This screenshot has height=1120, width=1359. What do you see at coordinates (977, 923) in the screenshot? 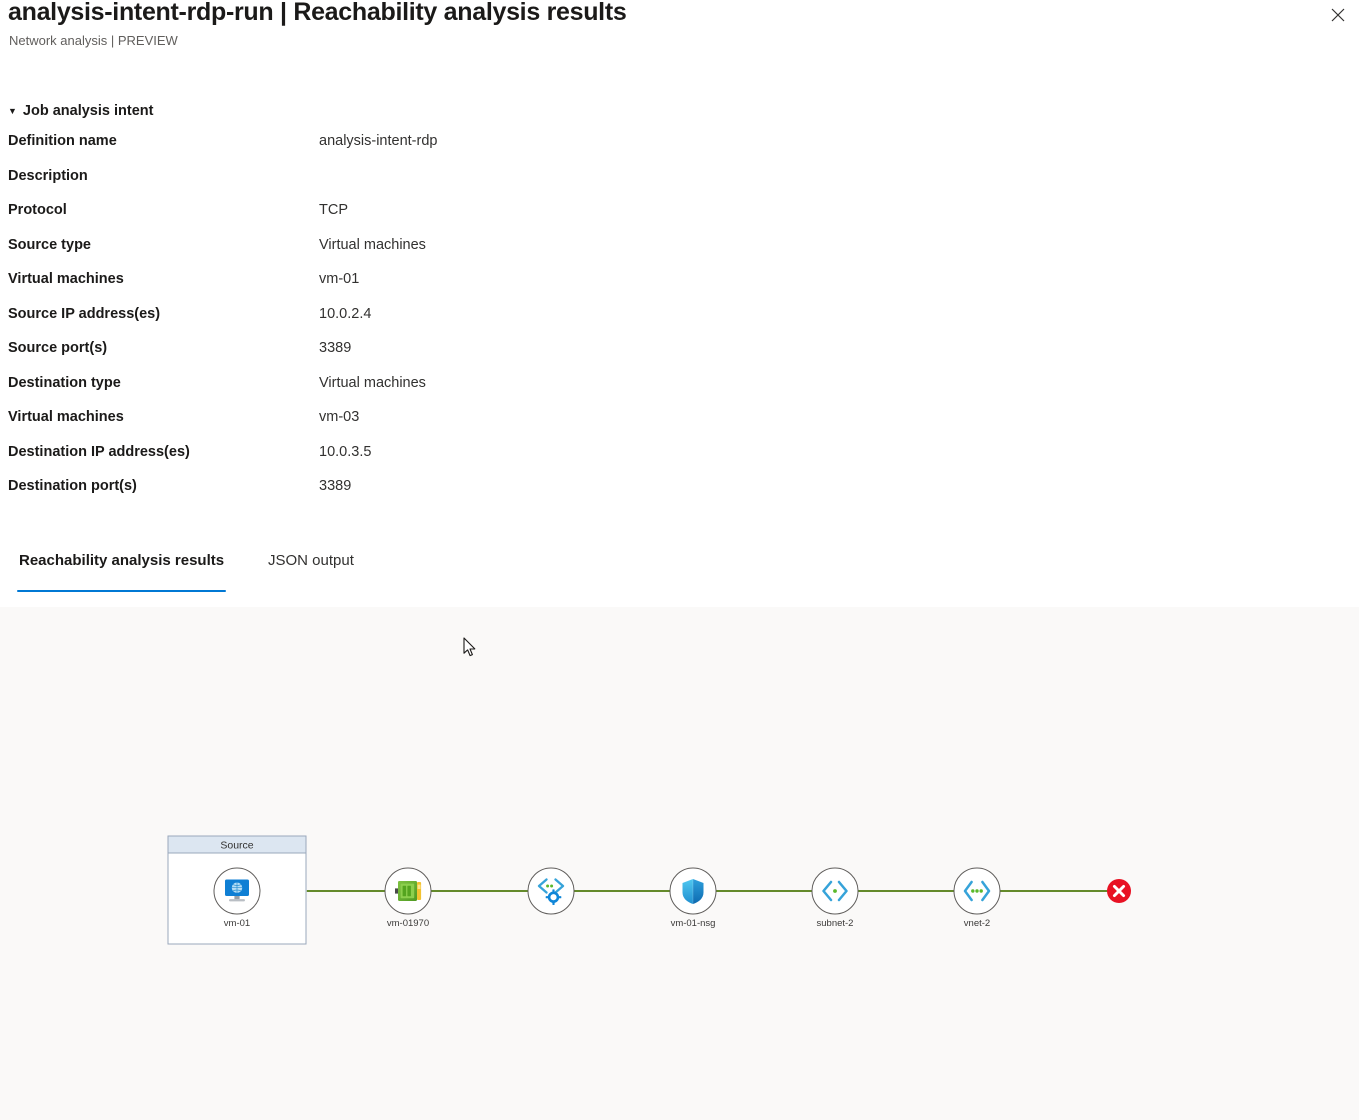
I see `topology-node-label: vnet-2` at bounding box center [977, 923].